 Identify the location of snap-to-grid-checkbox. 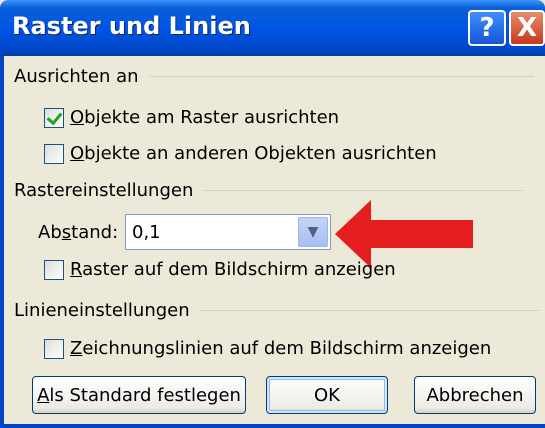
(54, 117).